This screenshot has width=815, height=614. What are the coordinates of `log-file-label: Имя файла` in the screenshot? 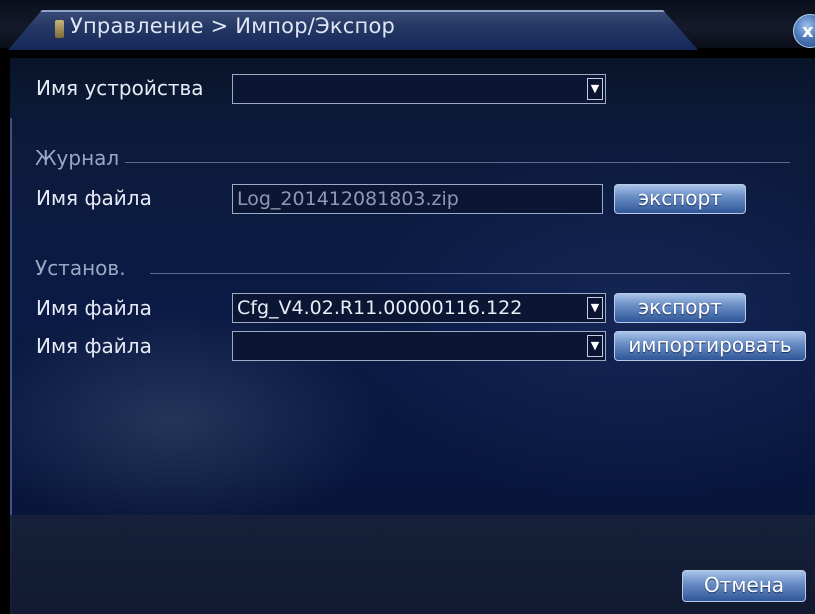 It's located at (94, 198).